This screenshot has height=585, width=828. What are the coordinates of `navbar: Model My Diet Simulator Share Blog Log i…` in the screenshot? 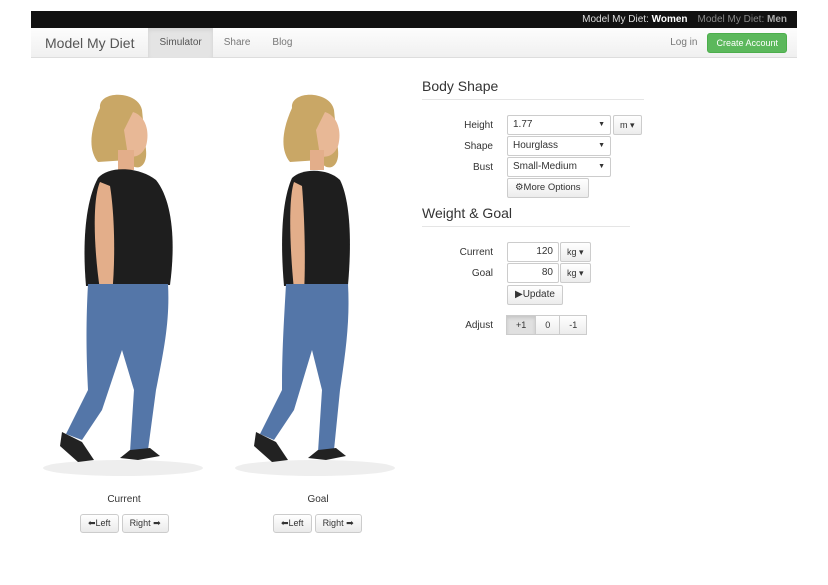 It's located at (414, 42).